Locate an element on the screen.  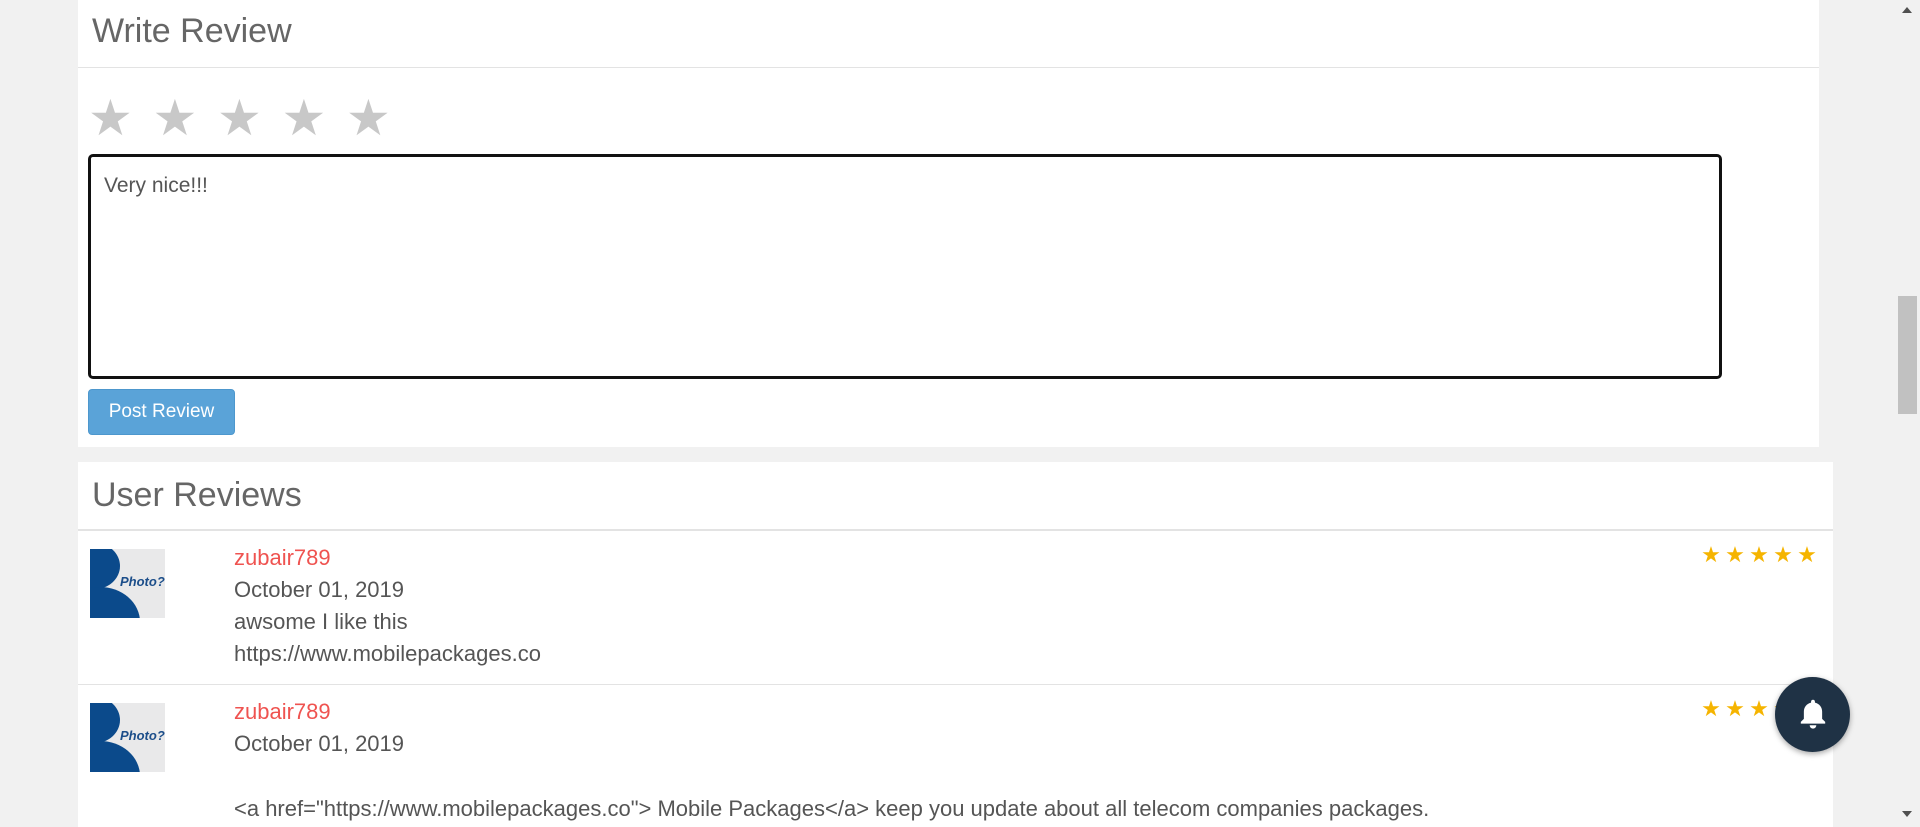
rating-star-5-icon: ★ is located at coordinates (378, 118).